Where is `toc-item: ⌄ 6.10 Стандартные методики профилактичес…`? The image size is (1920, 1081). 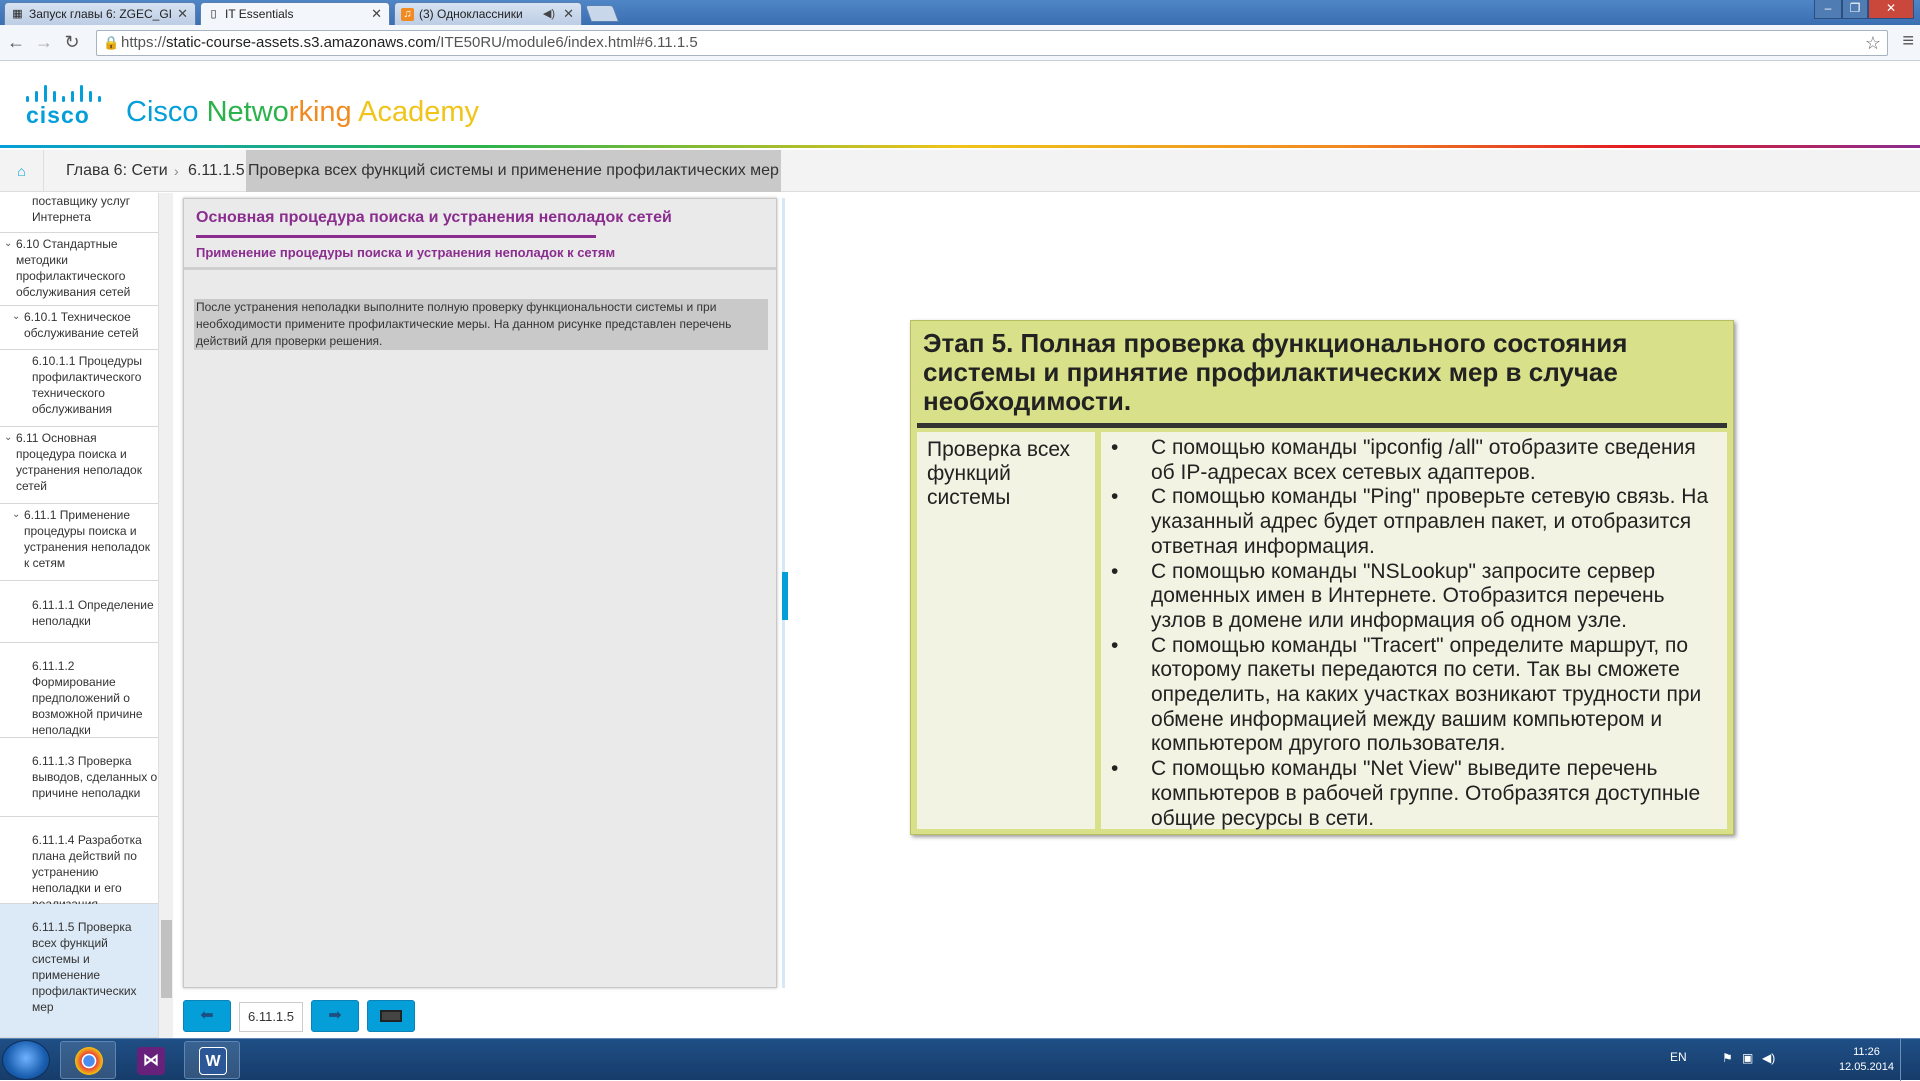
toc-item: ⌄ 6.10 Стандартные методики профилактичес… is located at coordinates (79, 269).